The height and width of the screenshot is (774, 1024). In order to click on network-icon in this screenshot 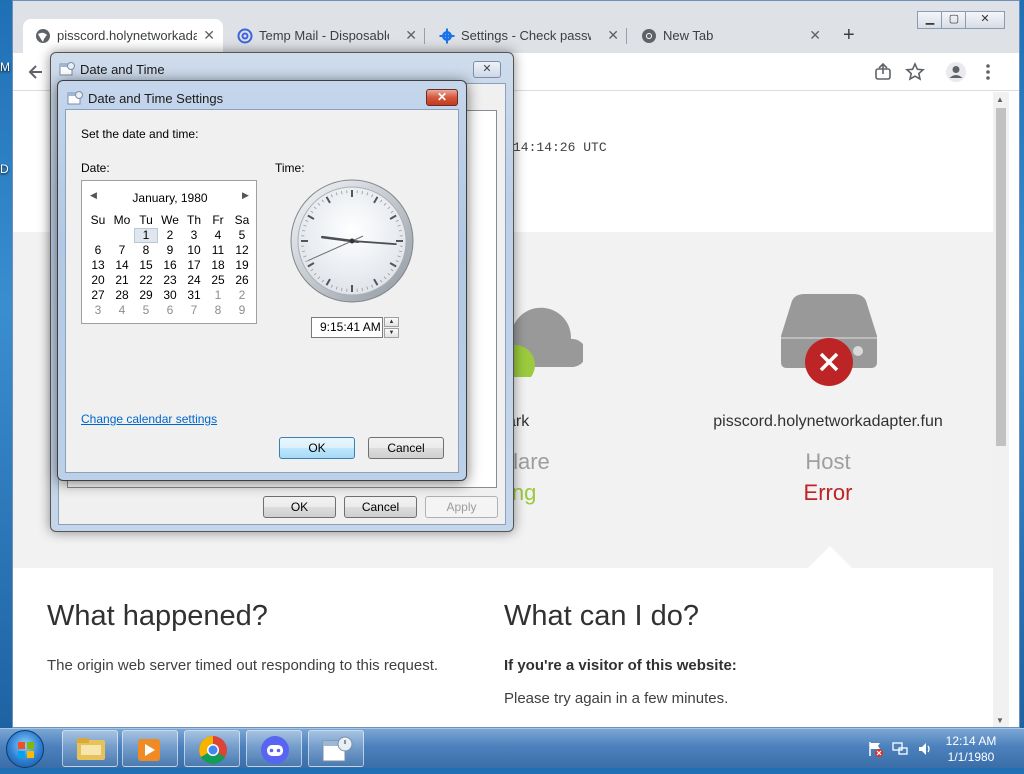, I will do `click(900, 749)`.